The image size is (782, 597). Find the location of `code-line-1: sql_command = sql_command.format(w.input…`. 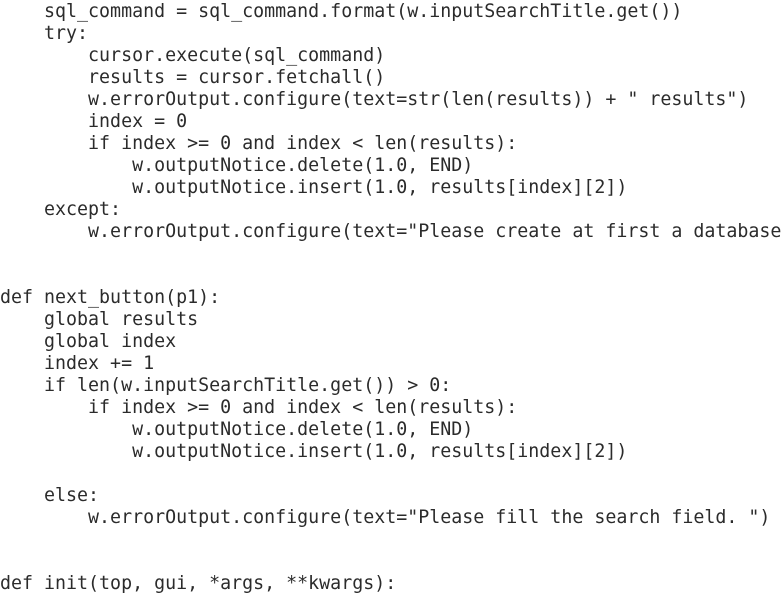

code-line-1: sql_command = sql_command.format(w.input… is located at coordinates (341, 11).